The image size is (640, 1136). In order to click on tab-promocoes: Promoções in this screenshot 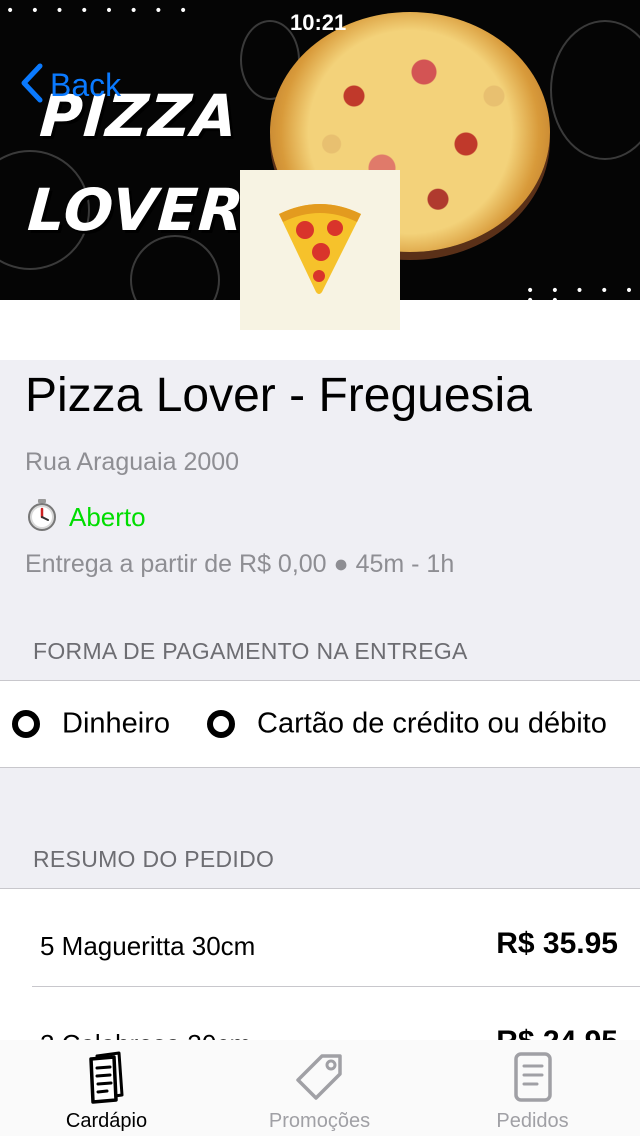, I will do `click(319, 1088)`.